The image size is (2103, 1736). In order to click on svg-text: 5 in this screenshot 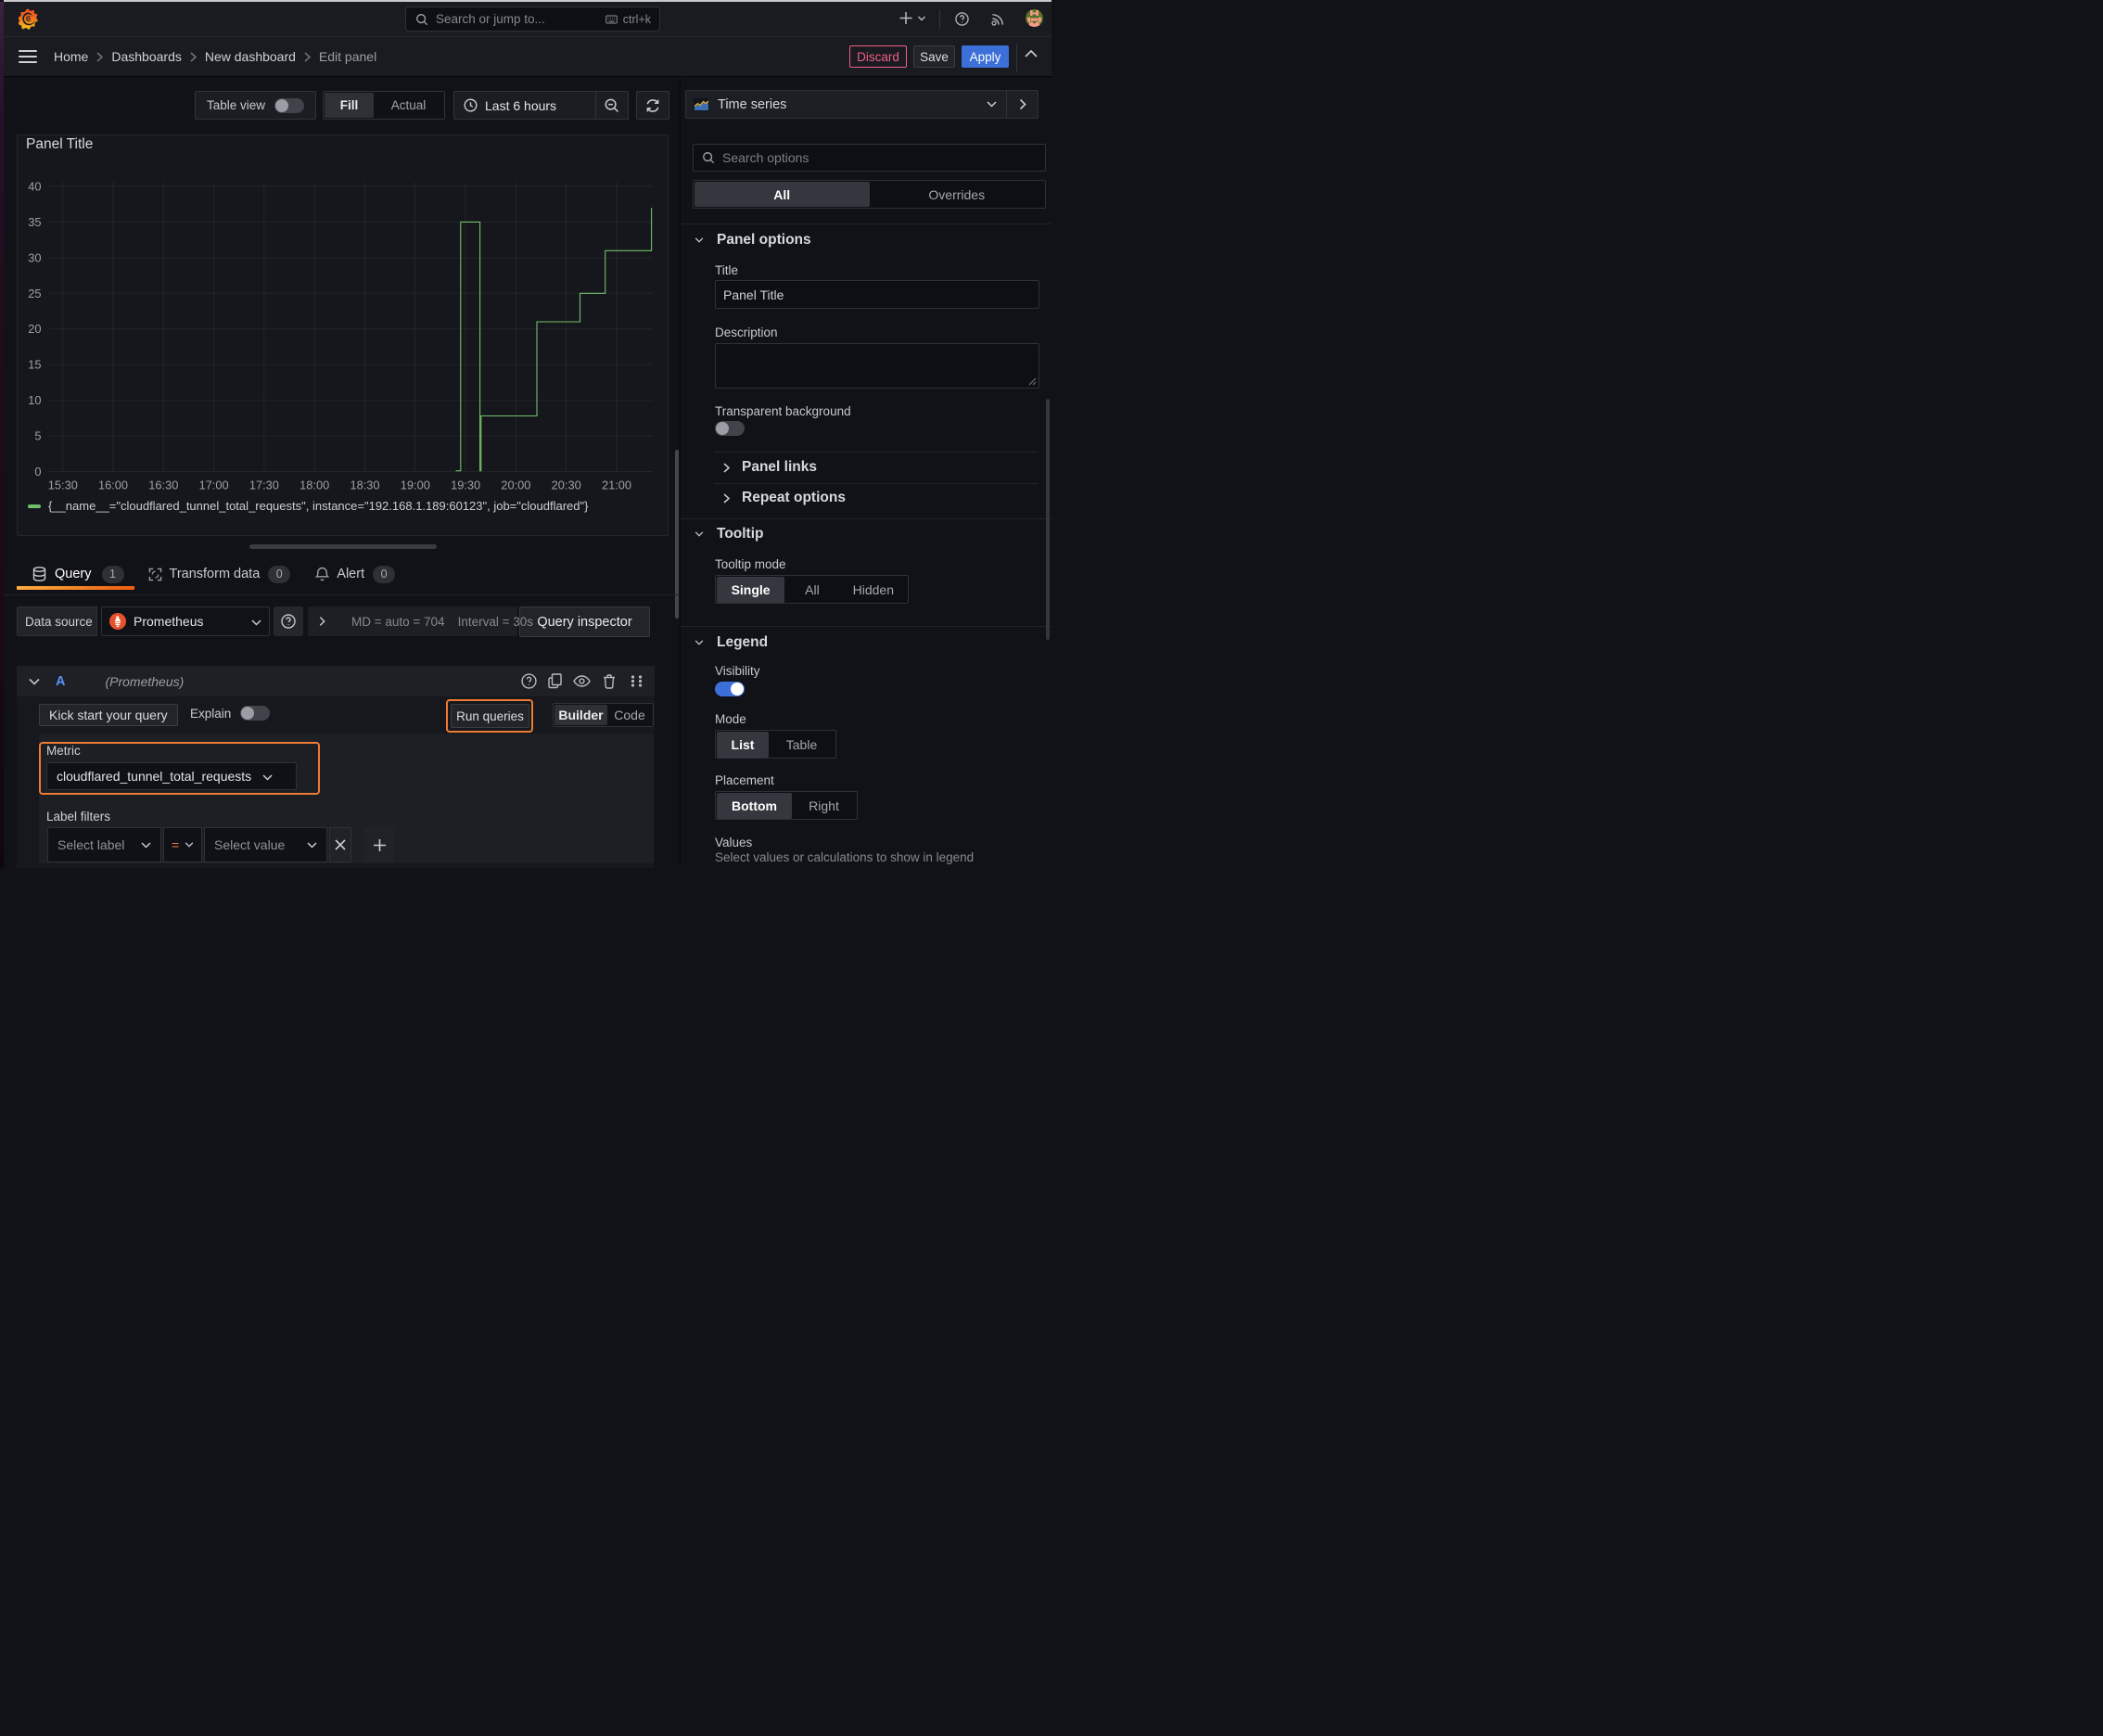, I will do `click(37, 436)`.